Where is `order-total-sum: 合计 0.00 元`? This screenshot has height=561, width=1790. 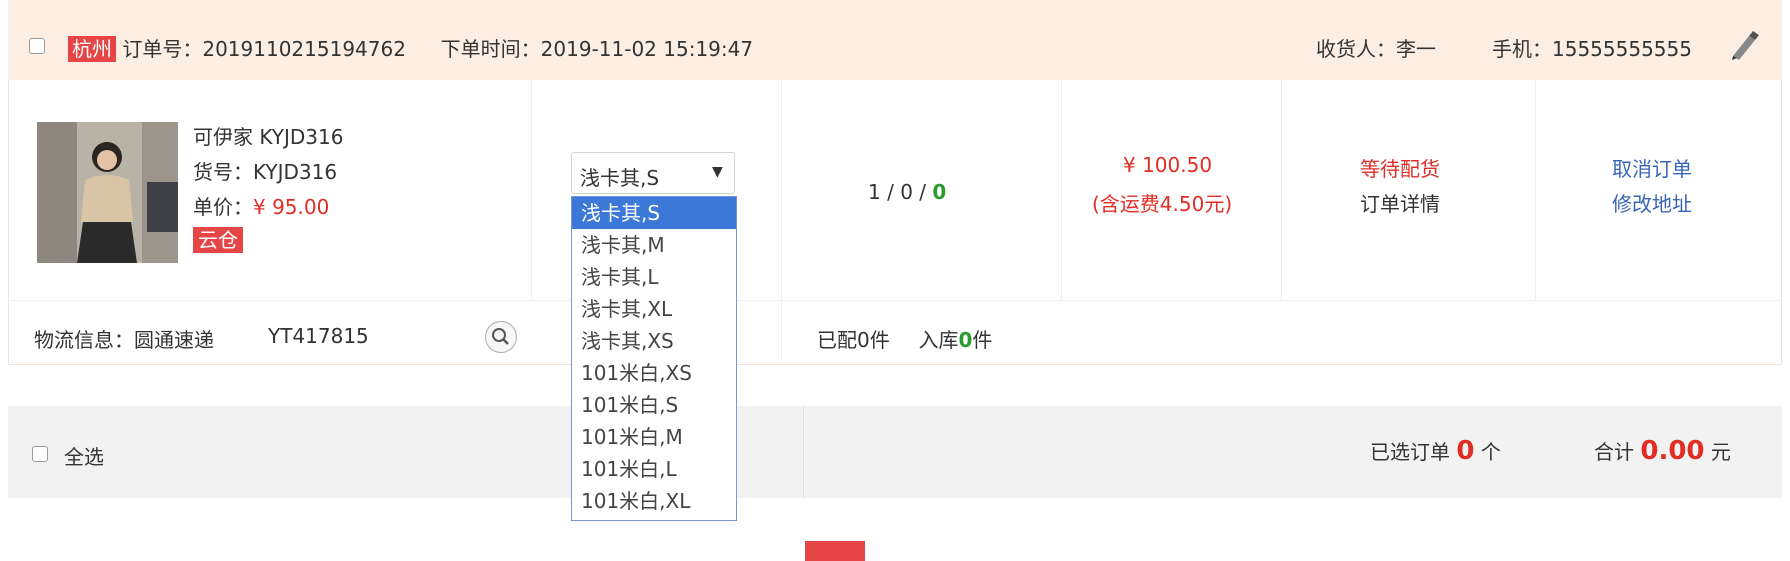 order-total-sum: 合计 0.00 元 is located at coordinates (1662, 451).